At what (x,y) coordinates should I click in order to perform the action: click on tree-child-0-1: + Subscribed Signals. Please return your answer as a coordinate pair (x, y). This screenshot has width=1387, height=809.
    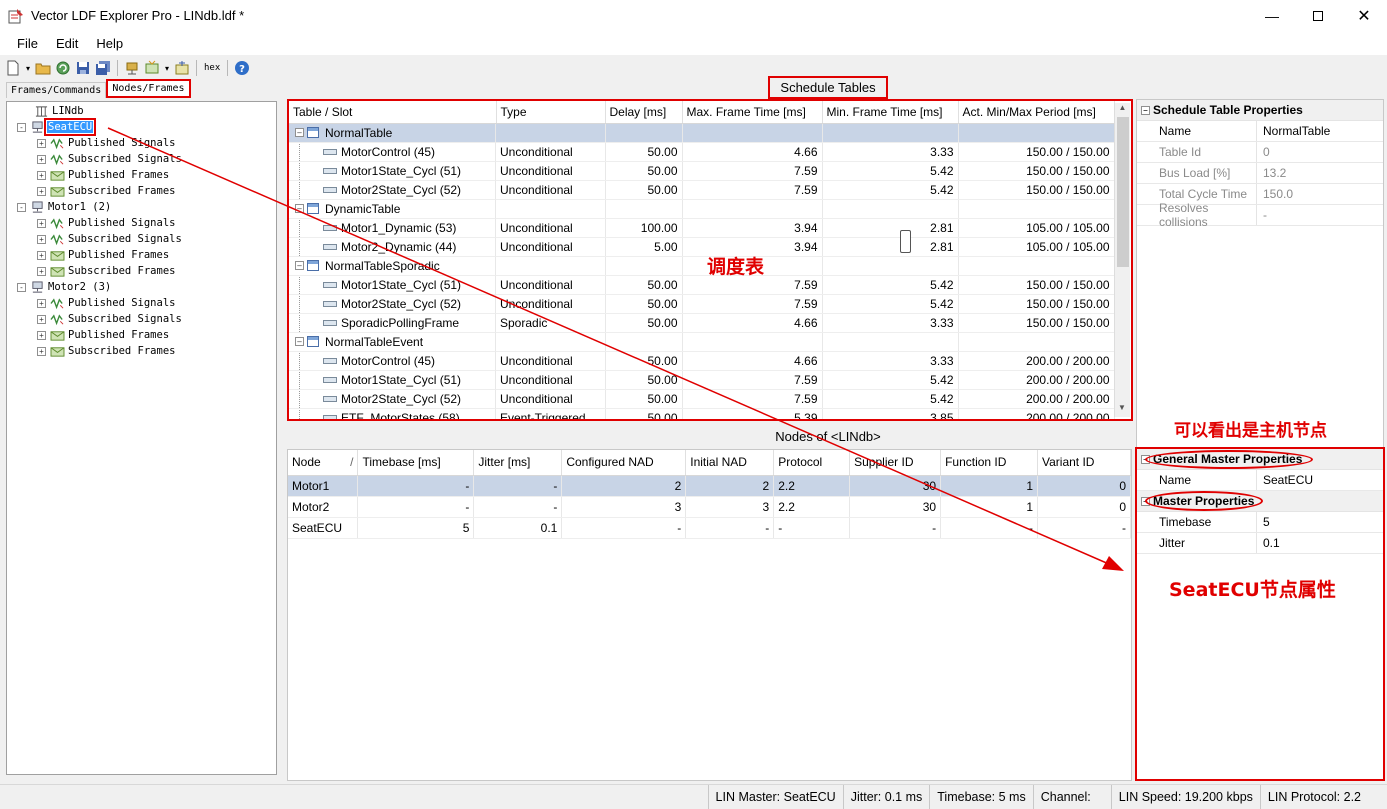
    Looking at the image, I should click on (110, 159).